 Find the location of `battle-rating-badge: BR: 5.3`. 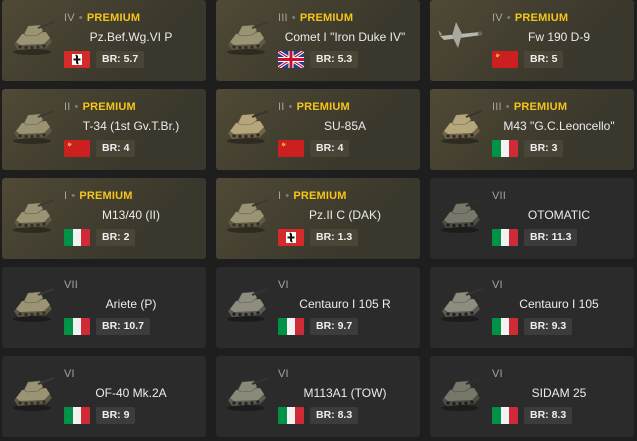

battle-rating-badge: BR: 5.3 is located at coordinates (334, 59).